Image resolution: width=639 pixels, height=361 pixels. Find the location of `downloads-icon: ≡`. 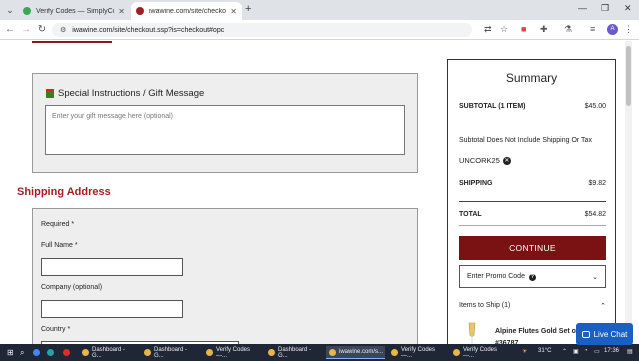

downloads-icon: ≡ is located at coordinates (592, 29).